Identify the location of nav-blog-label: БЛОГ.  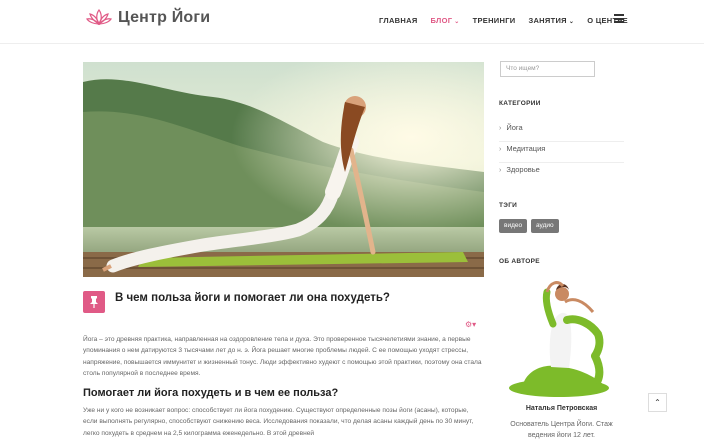
(441, 20).